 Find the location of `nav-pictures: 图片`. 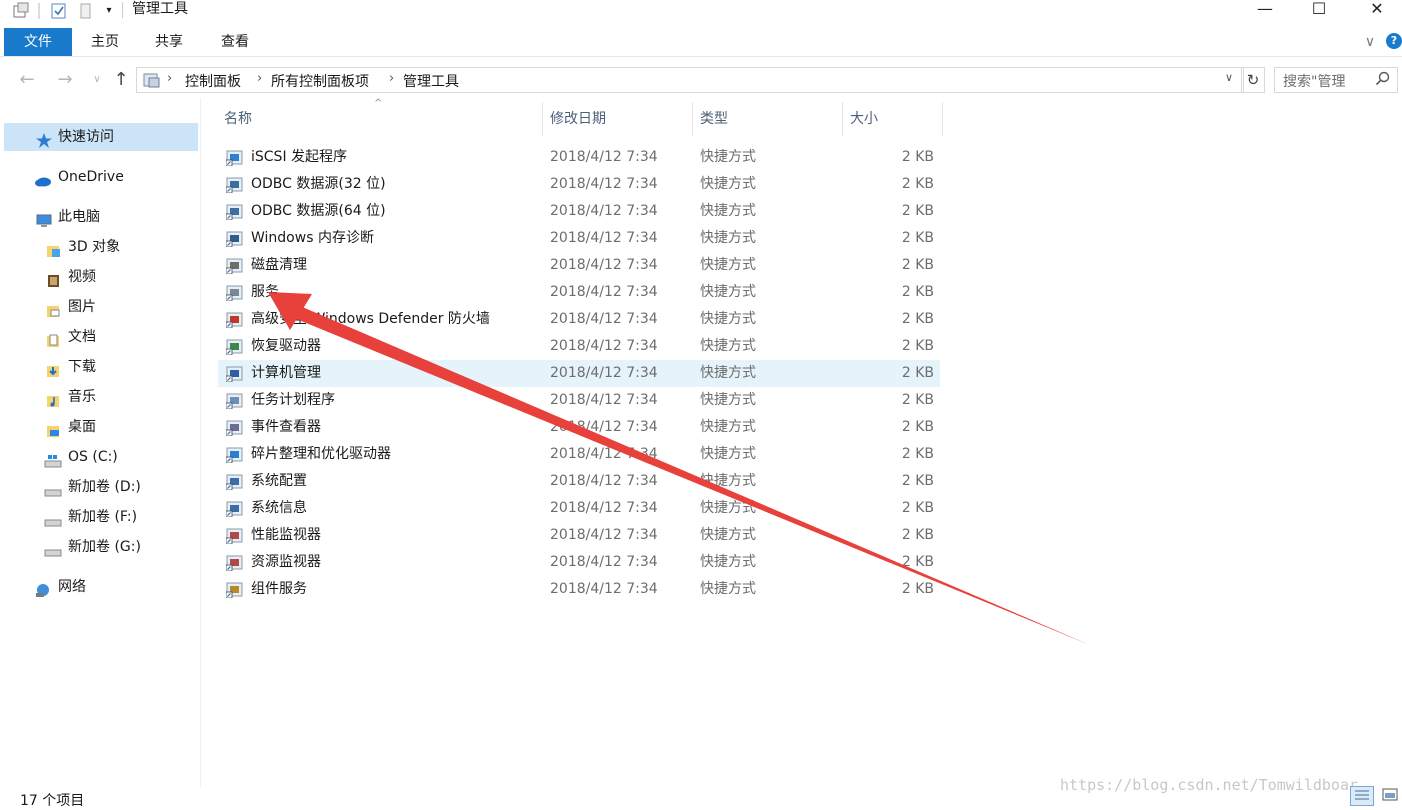

nav-pictures: 图片 is located at coordinates (101, 307).